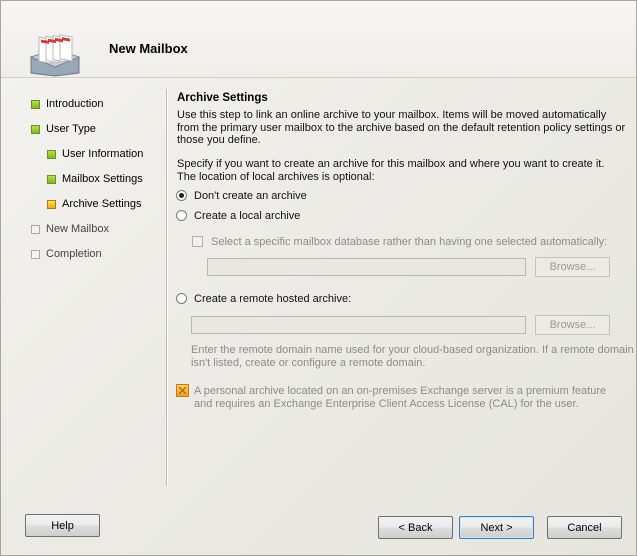  I want to click on step-label: User Information, so click(103, 154).